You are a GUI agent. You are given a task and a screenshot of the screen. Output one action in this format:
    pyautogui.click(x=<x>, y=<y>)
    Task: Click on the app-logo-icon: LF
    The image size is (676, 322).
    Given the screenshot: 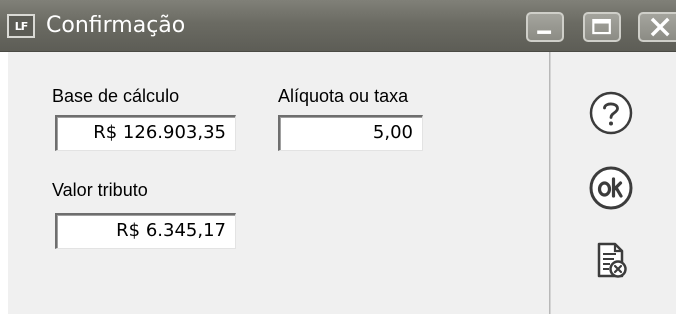 What is the action you would take?
    pyautogui.click(x=21, y=26)
    